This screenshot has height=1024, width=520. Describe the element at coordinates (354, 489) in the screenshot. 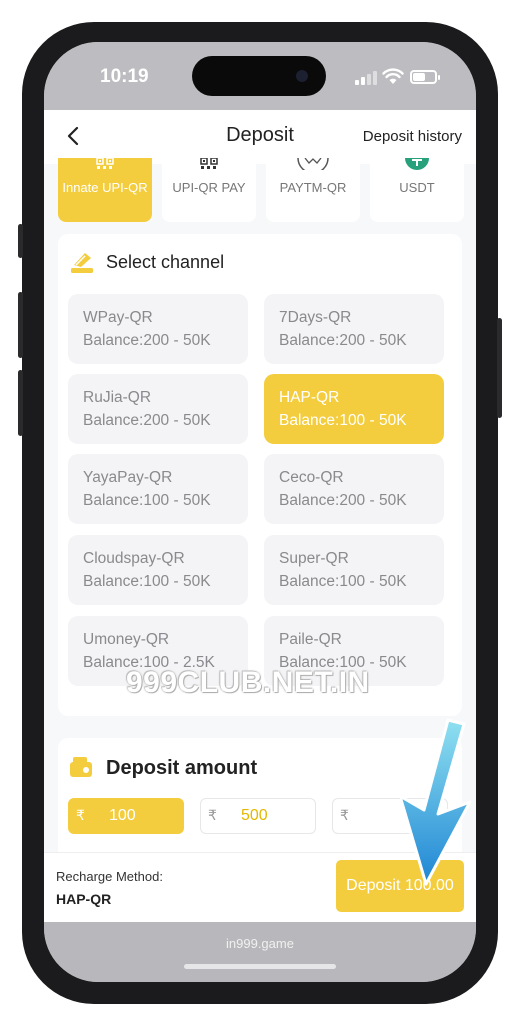

I see `channel-ceco-qr: Ceco-QR Balance:200 - 50K` at that location.